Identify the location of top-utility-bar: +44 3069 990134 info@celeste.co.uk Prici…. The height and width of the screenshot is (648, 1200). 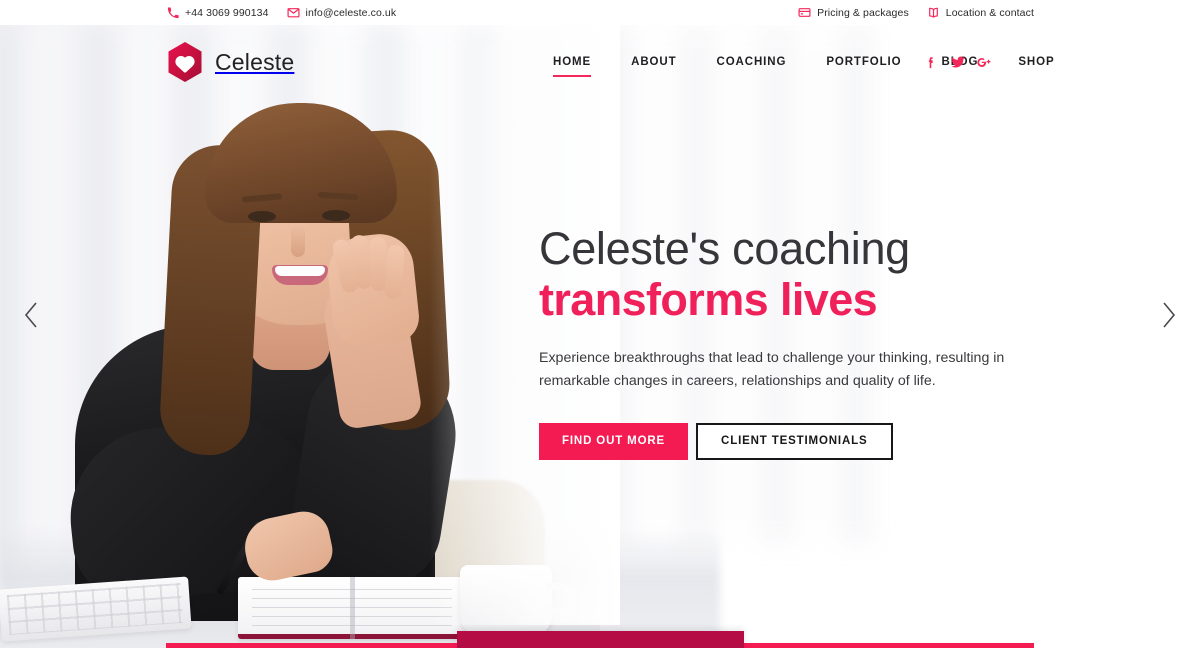
(600, 12).